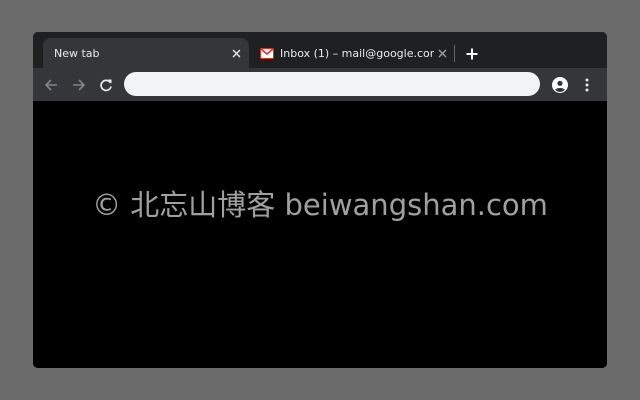 This screenshot has width=640, height=400. What do you see at coordinates (146, 53) in the screenshot?
I see `tab-new-tab: New tab` at bounding box center [146, 53].